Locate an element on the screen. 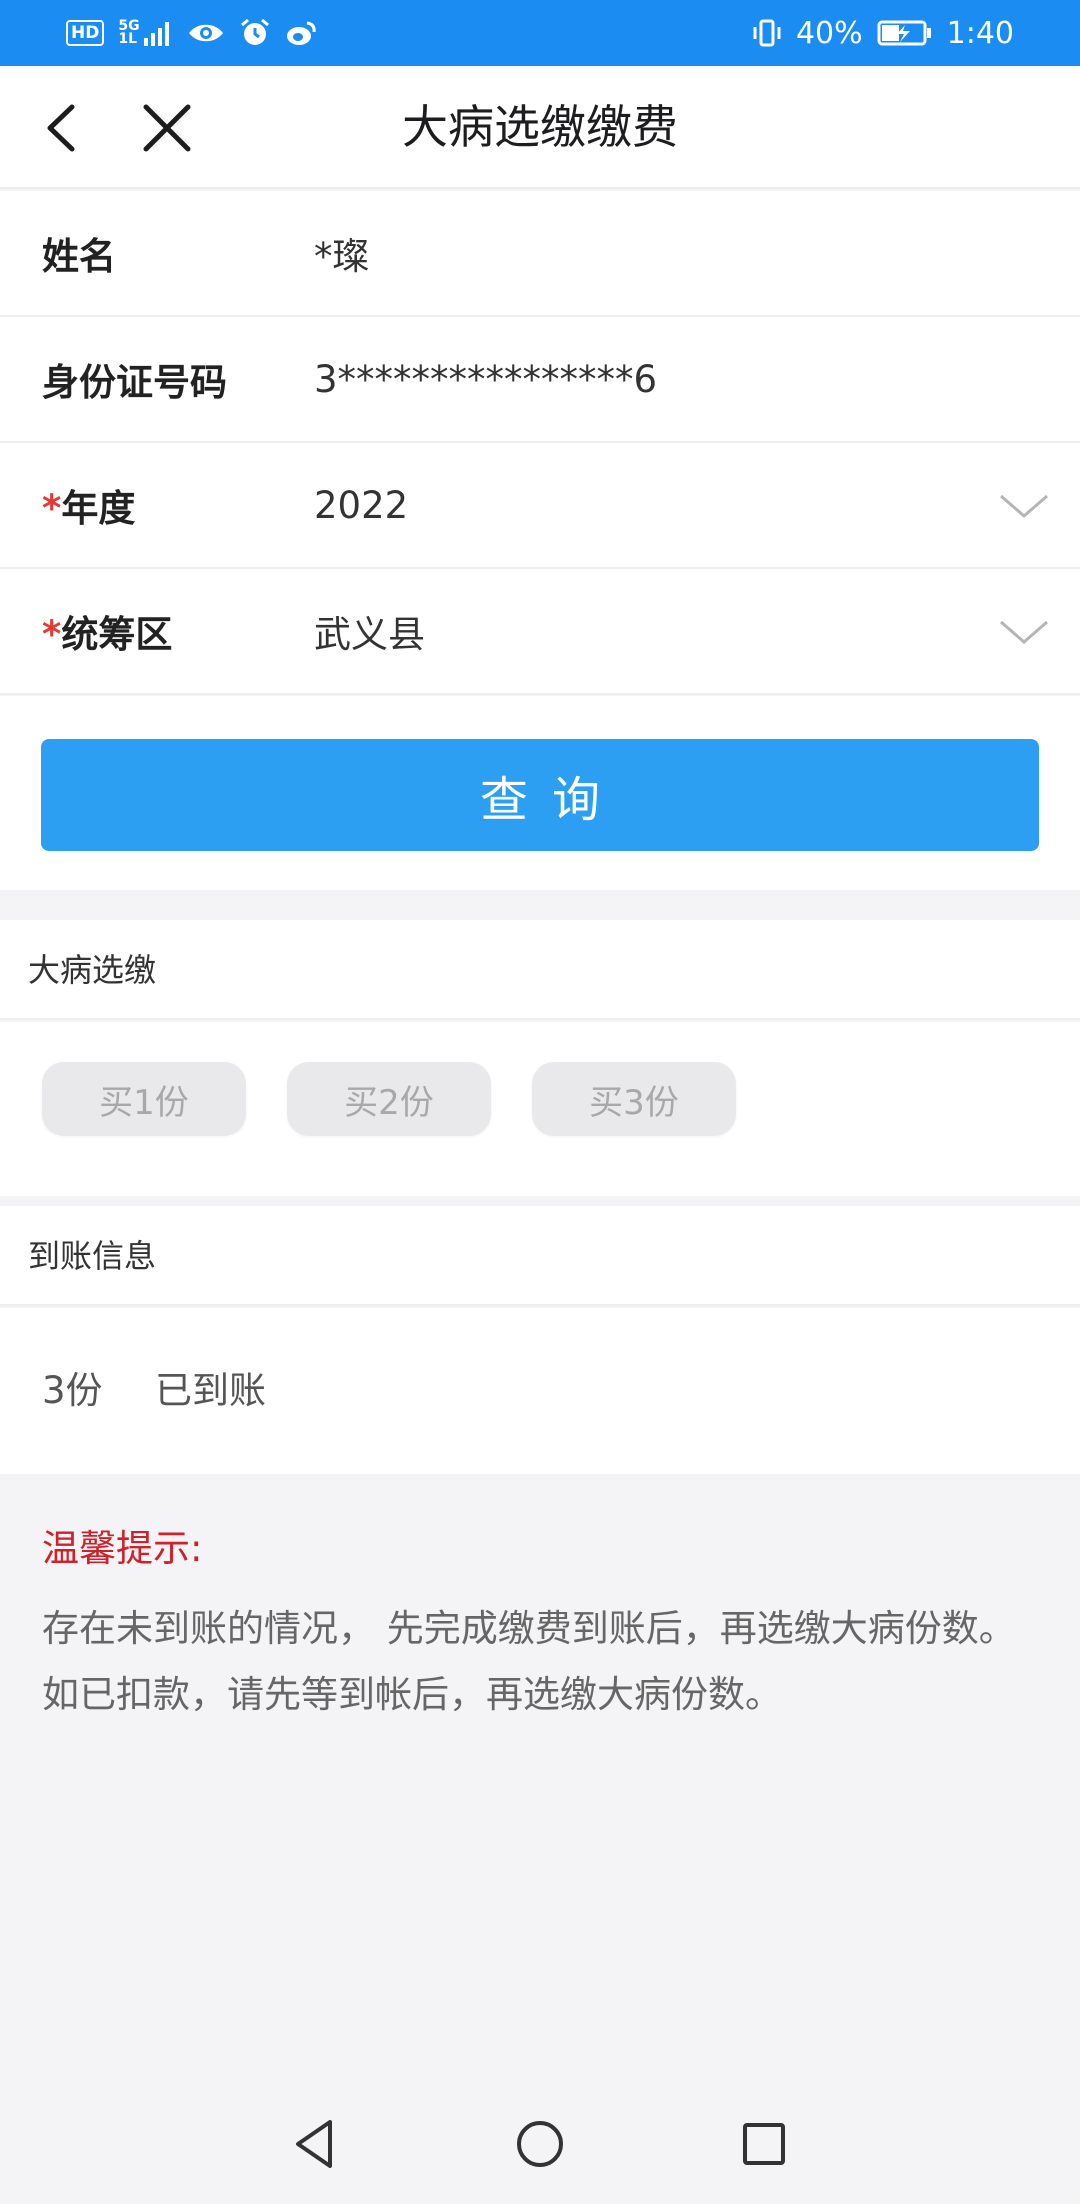  arrival-info: 3份 已到账 is located at coordinates (540, 1391).